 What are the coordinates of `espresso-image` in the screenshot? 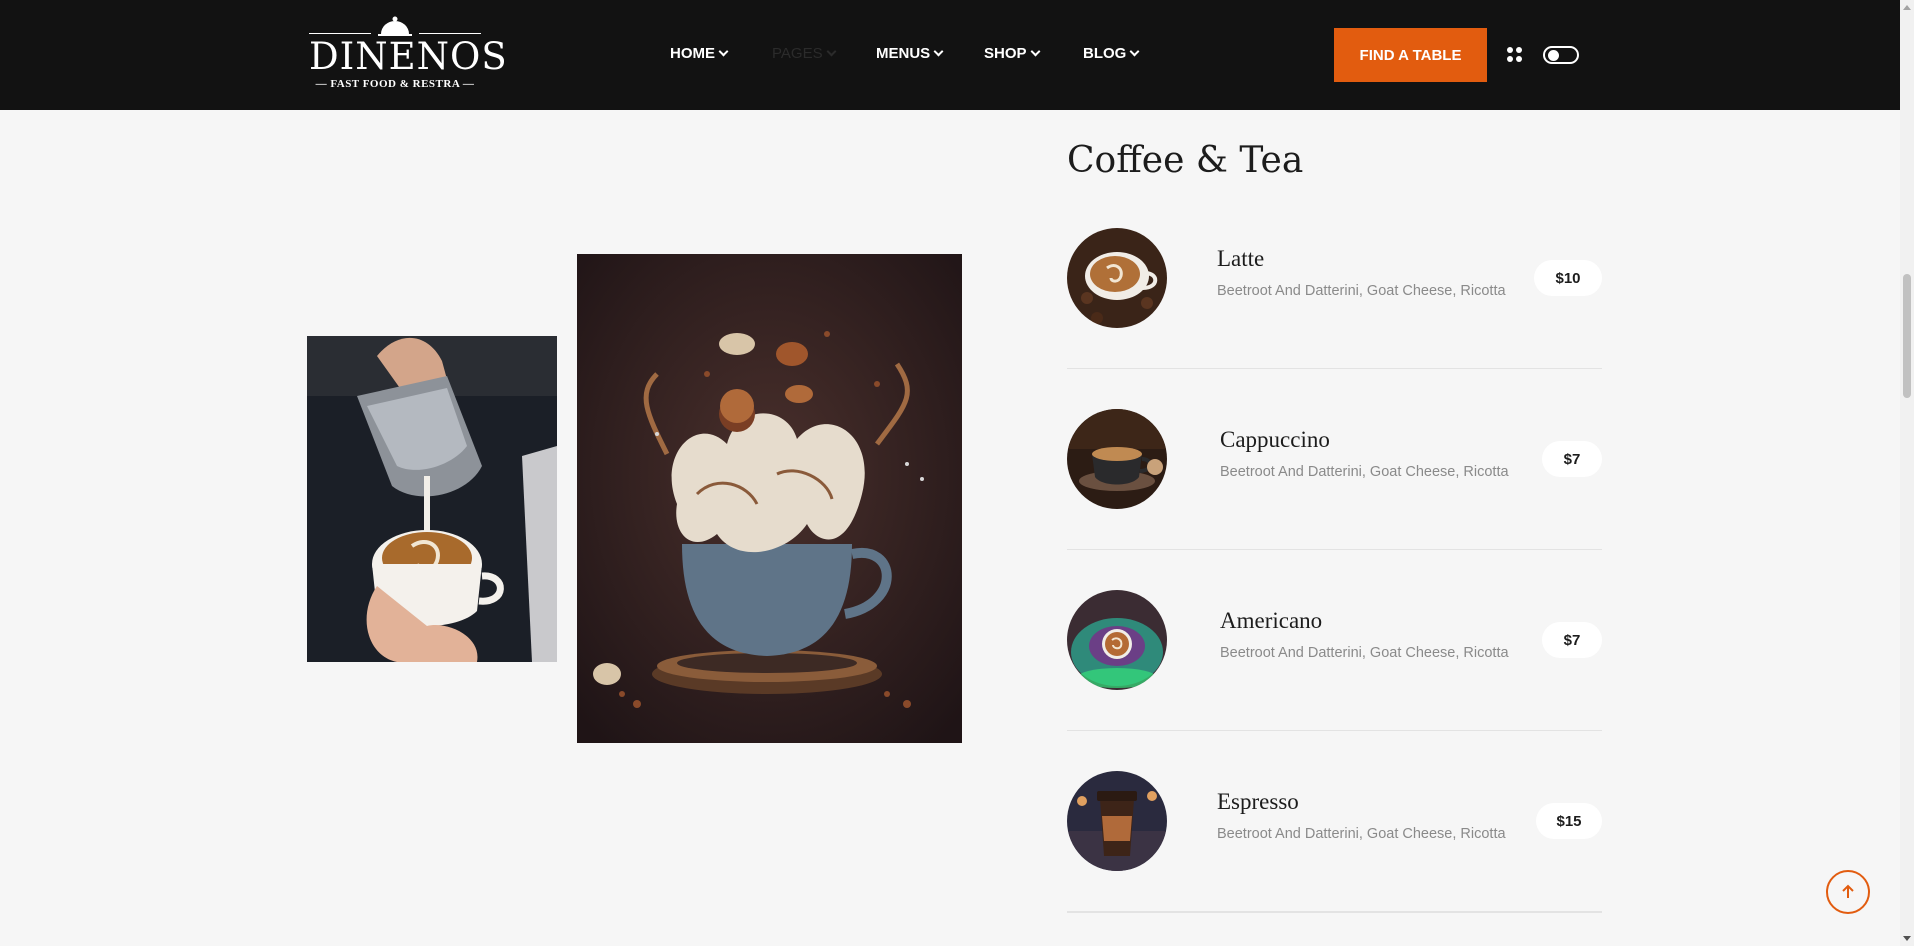 It's located at (1117, 821).